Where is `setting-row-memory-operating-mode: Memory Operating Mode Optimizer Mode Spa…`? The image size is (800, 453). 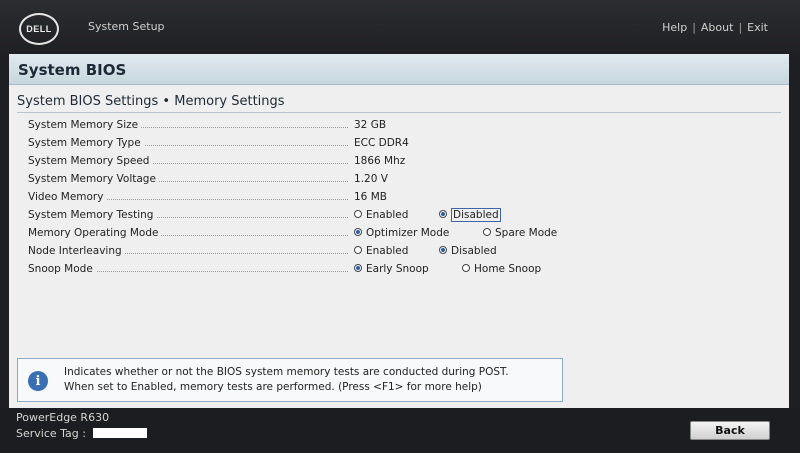
setting-row-memory-operating-mode: Memory Operating Mode Optimizer Mode Spa… is located at coordinates (403, 234).